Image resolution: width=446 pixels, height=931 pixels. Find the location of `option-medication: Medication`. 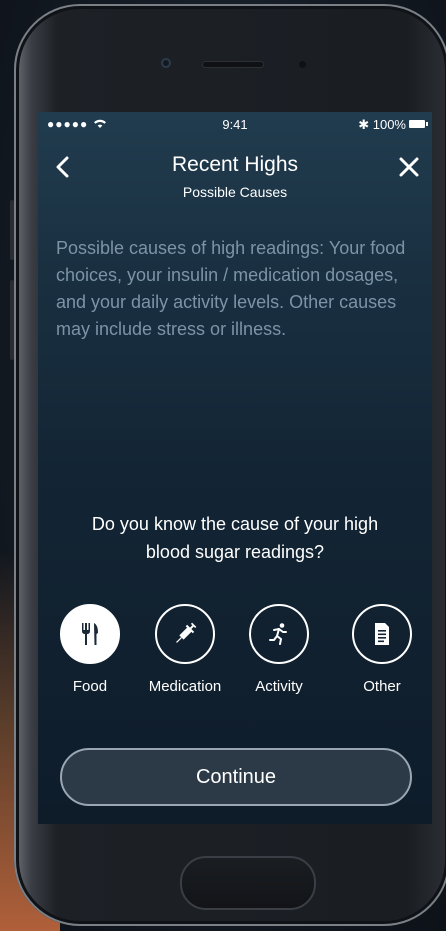

option-medication: Medication is located at coordinates (185, 649).